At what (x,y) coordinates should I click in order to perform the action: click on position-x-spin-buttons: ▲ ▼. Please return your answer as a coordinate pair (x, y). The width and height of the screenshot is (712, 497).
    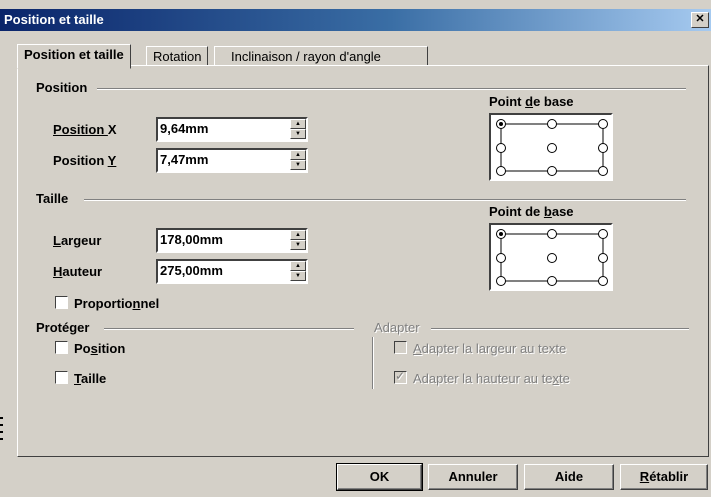
    Looking at the image, I should click on (298, 129).